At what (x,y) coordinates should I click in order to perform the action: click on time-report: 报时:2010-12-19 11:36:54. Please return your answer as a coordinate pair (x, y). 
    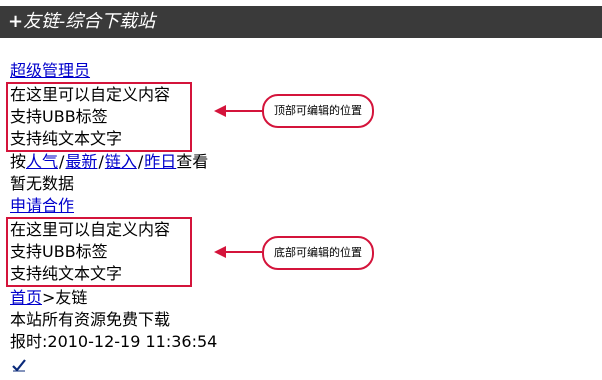
    Looking at the image, I should click on (114, 341).